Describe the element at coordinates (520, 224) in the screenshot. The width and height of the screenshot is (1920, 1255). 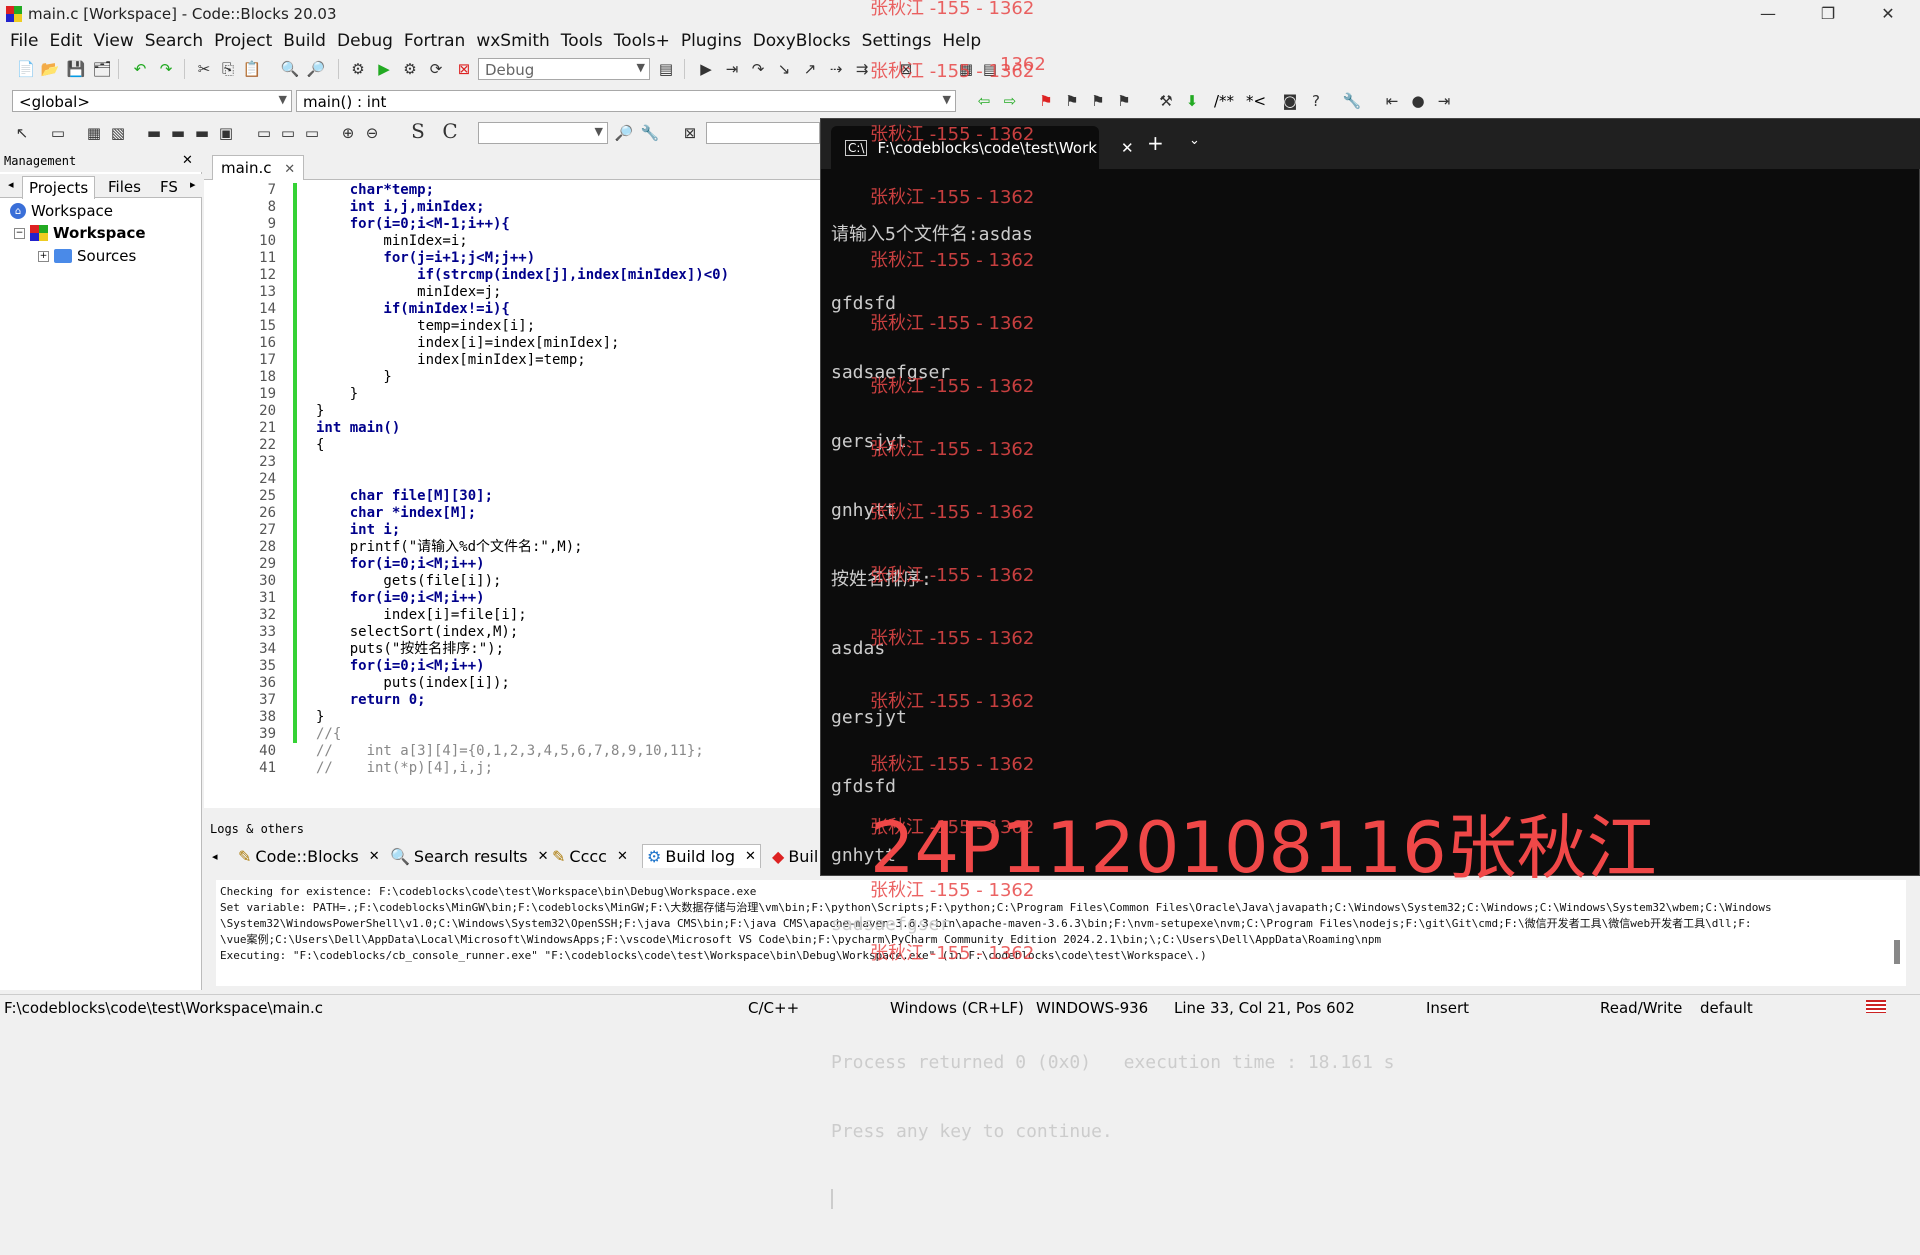
I see `code-line: 9 for(i=0;i<M-1;i++){` at that location.